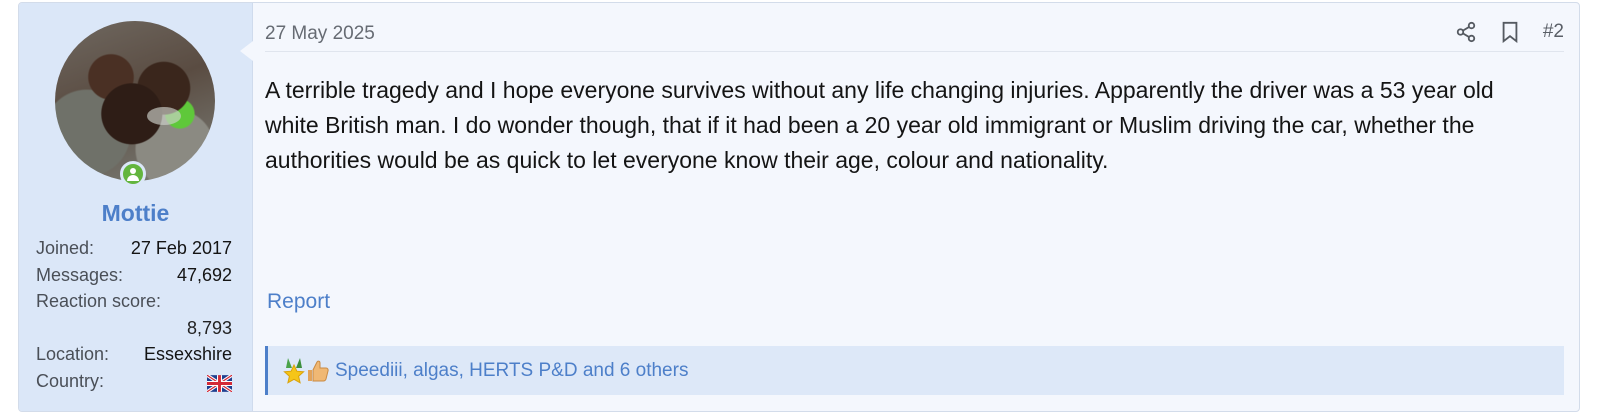  What do you see at coordinates (298, 302) in the screenshot?
I see `report-link: Report` at bounding box center [298, 302].